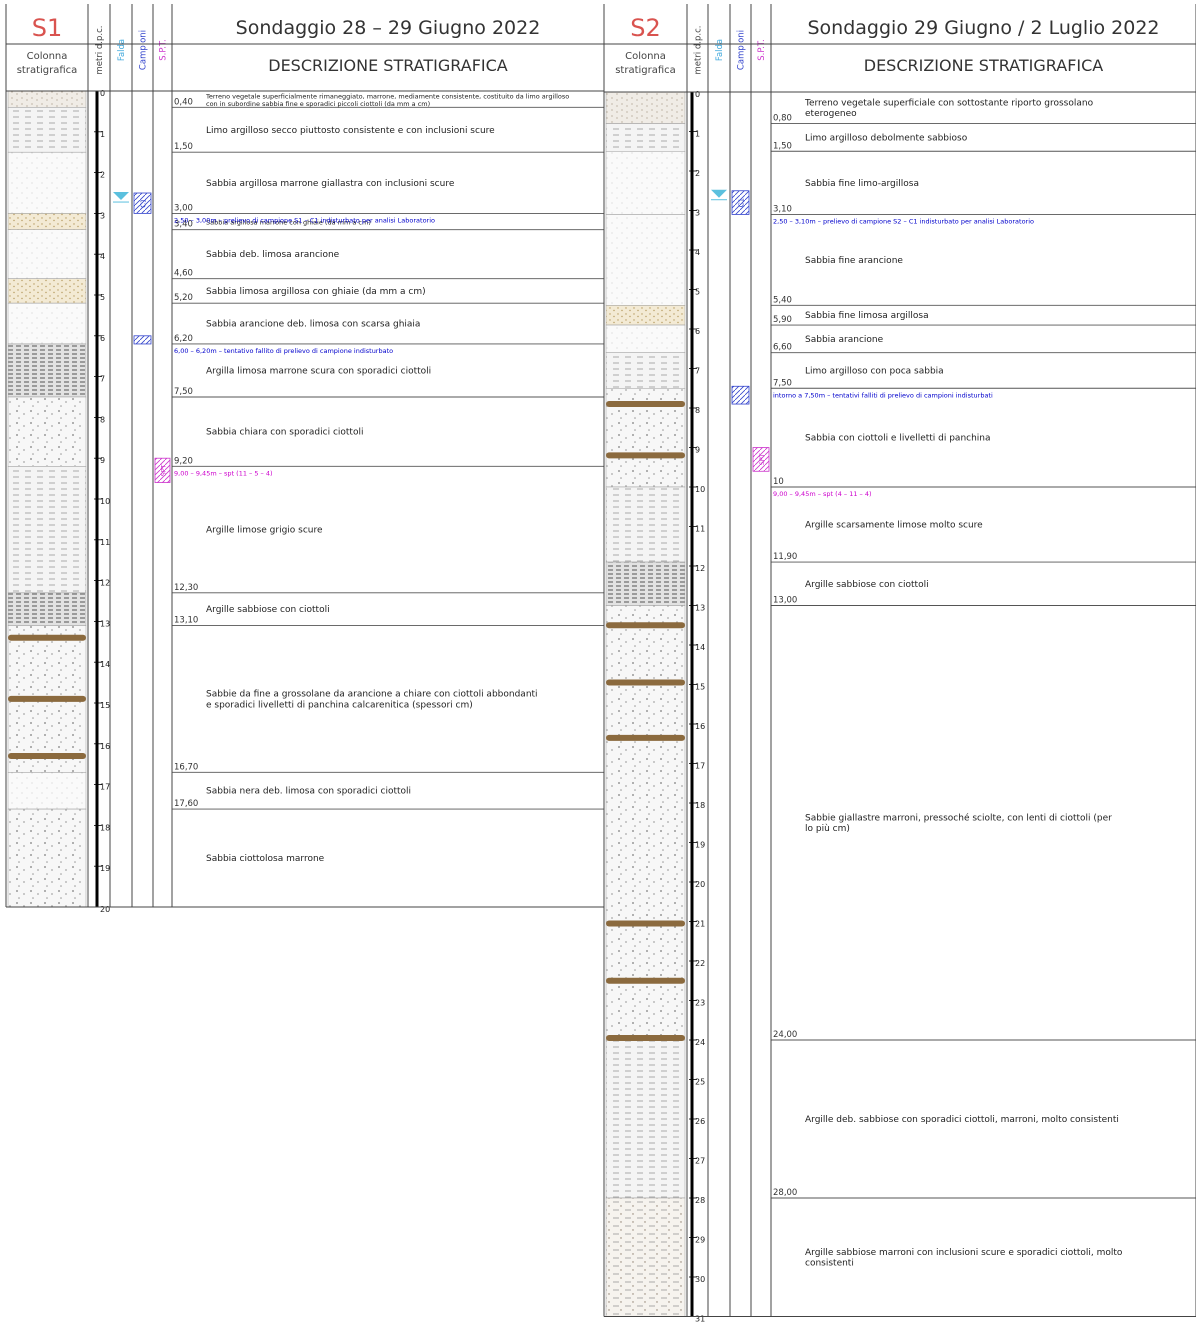 Image resolution: width=1196 pixels, height=1339 pixels. I want to click on sampling-note: 9,00 – 9,45m – spt (4 – 11 – 4), so click(822, 494).